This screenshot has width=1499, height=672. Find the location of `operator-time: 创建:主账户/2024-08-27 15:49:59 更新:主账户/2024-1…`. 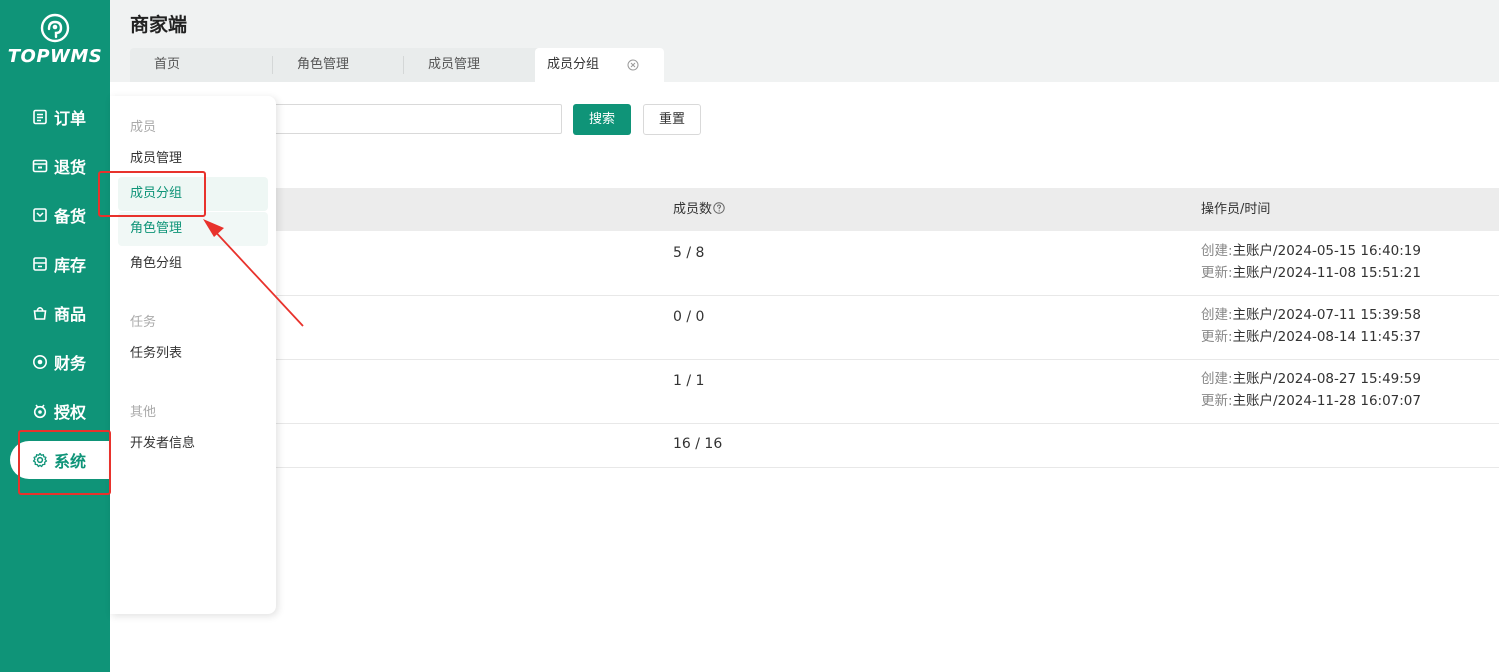

operator-time: 创建:主账户/2024-08-27 15:49:59 更新:主账户/2024-1… is located at coordinates (1311, 390).